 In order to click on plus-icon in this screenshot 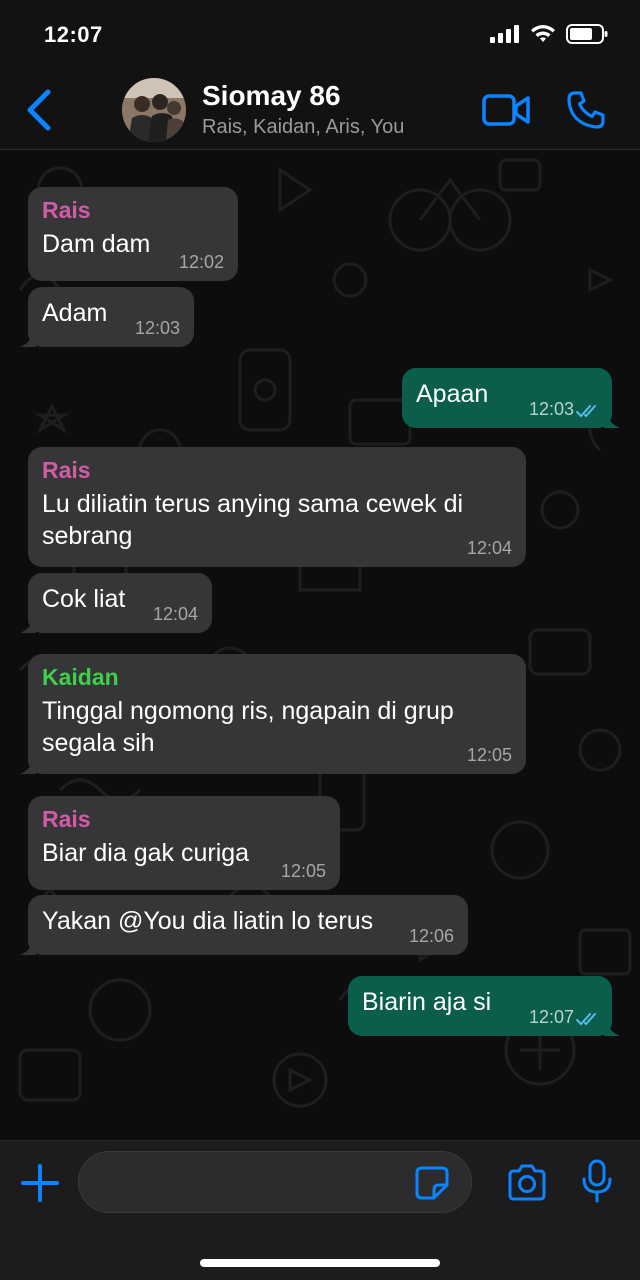, I will do `click(40, 1183)`.